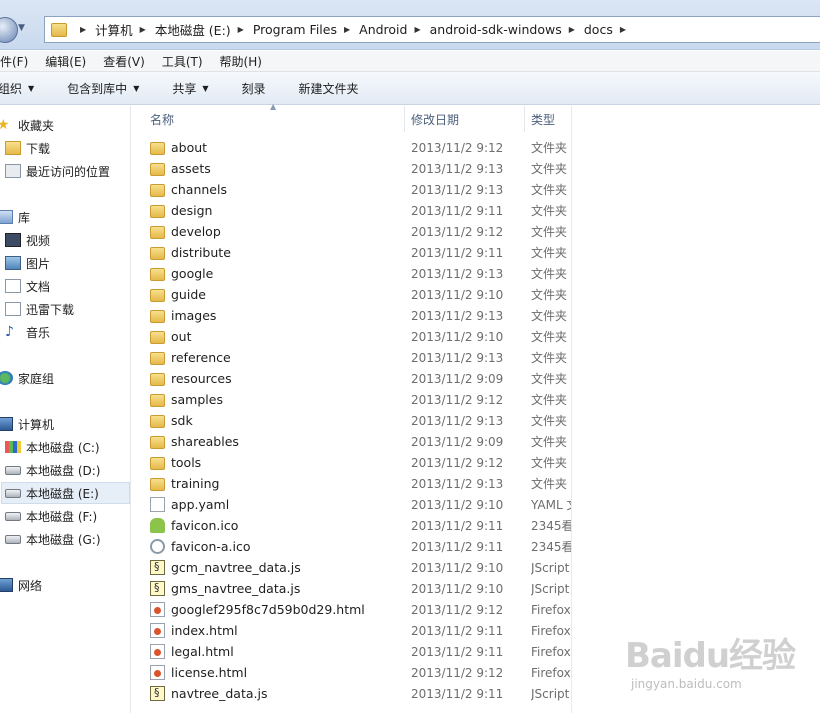 This screenshot has width=820, height=713. I want to click on file-row: develop 2013/11/2 9:12 文件夹, so click(360, 231).